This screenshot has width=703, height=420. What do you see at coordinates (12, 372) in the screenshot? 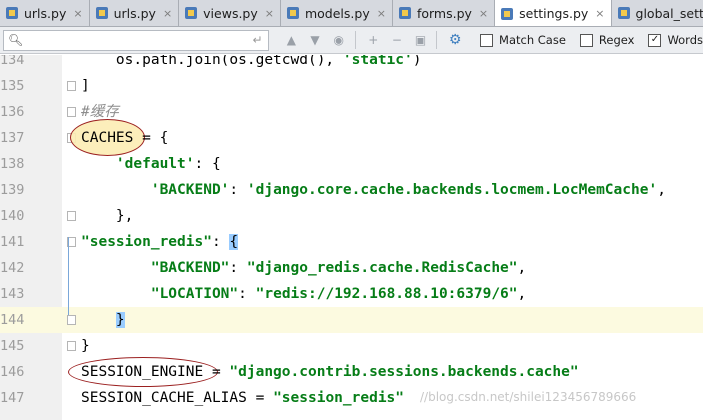
I see `line-number: 146` at bounding box center [12, 372].